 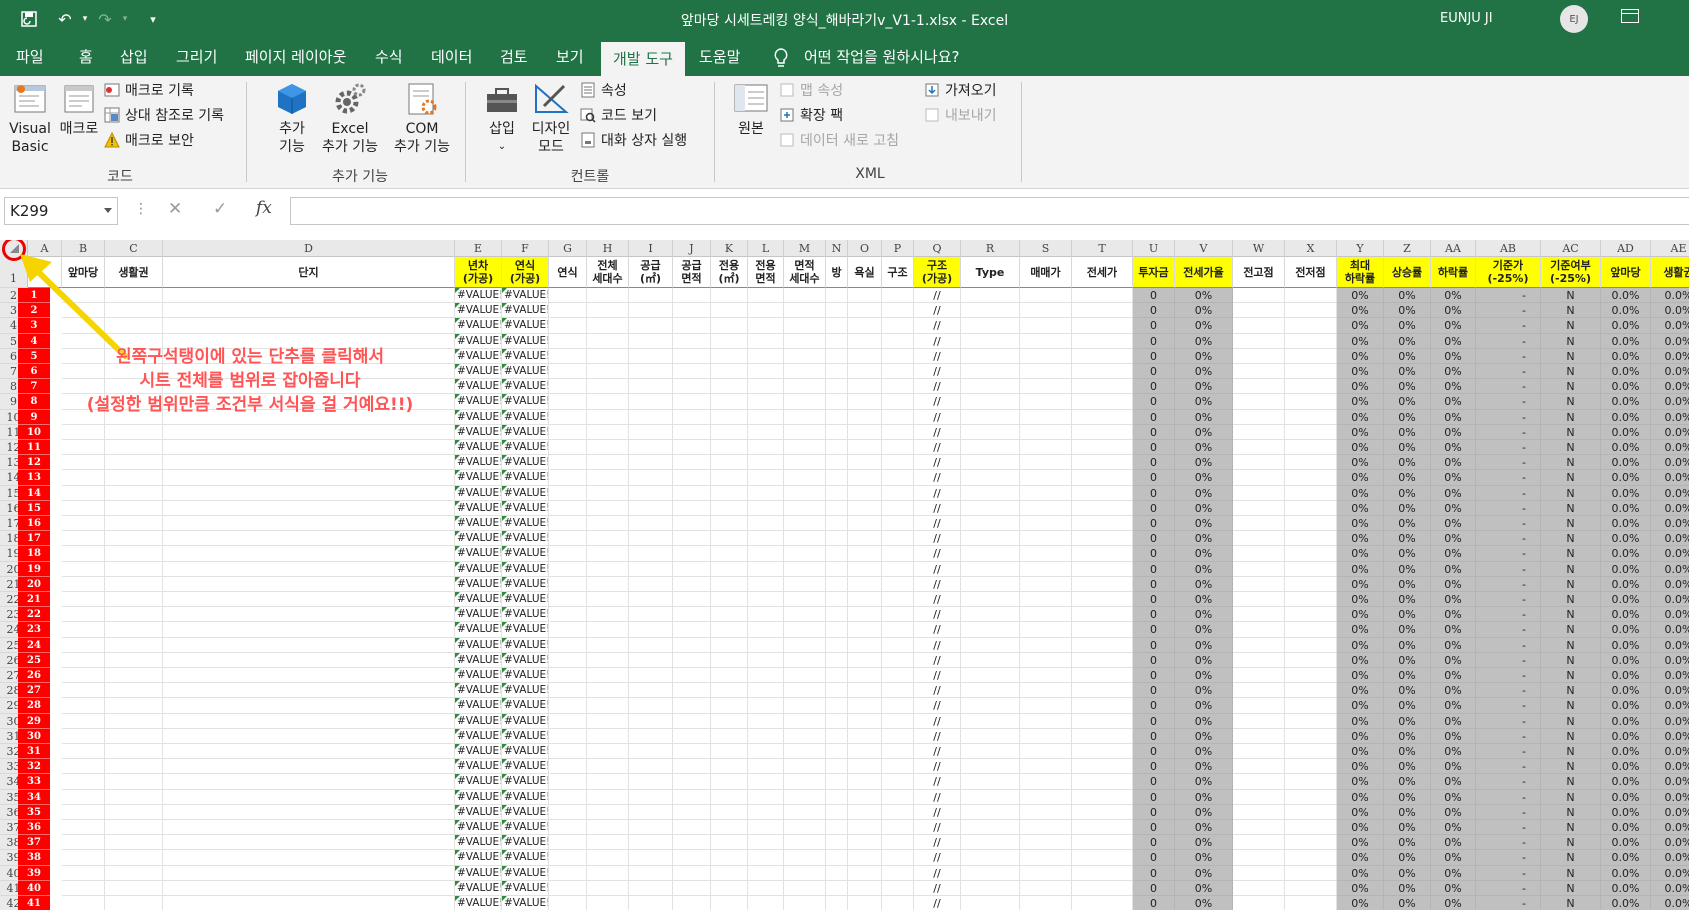 I want to click on row-number-cell: 15, so click(x=34, y=508).